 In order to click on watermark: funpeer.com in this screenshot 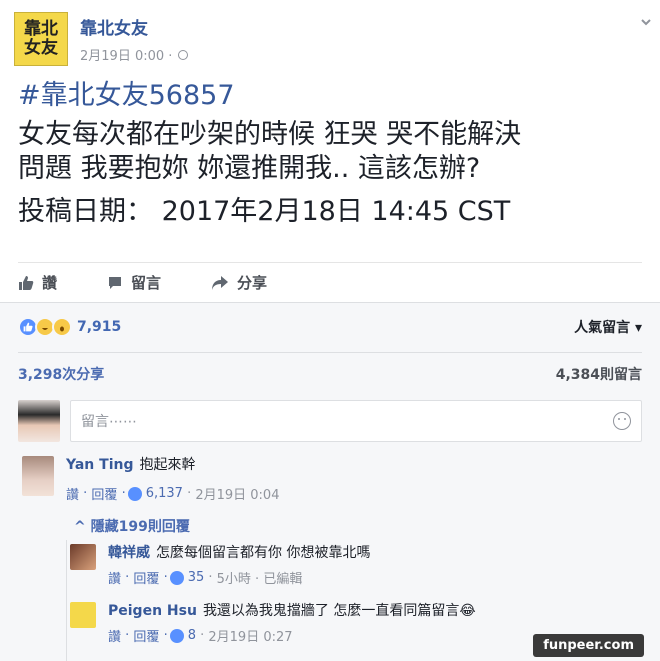, I will do `click(588, 645)`.